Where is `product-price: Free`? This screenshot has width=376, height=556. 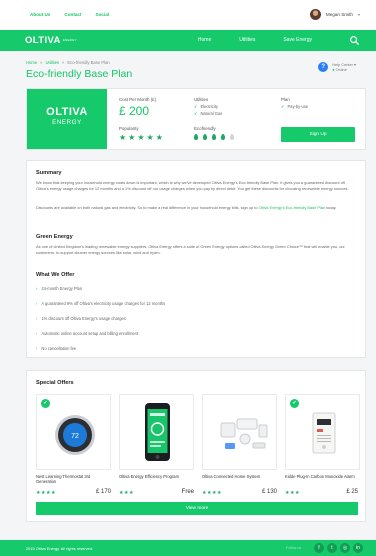
product-price: Free is located at coordinates (187, 492).